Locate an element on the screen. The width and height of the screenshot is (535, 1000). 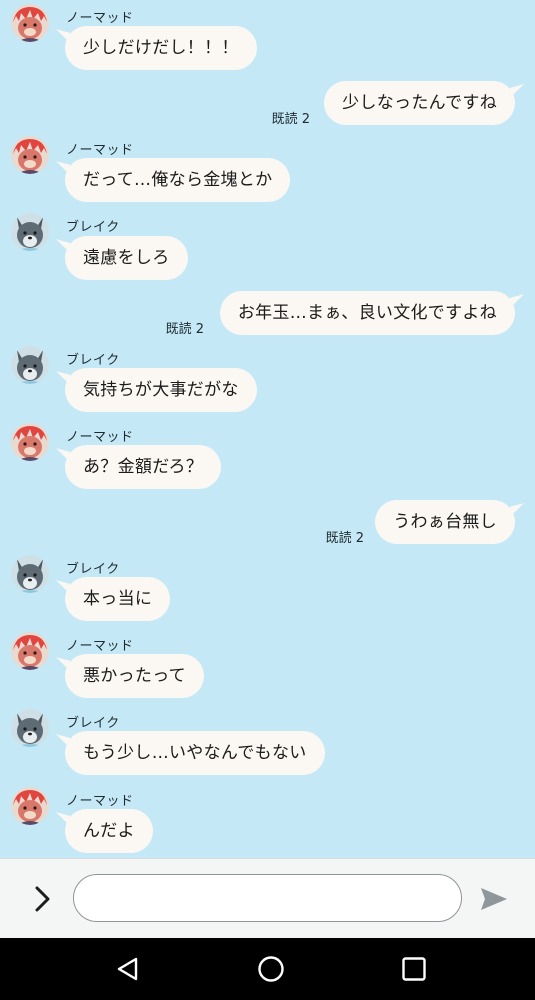
message-input is located at coordinates (267, 898).